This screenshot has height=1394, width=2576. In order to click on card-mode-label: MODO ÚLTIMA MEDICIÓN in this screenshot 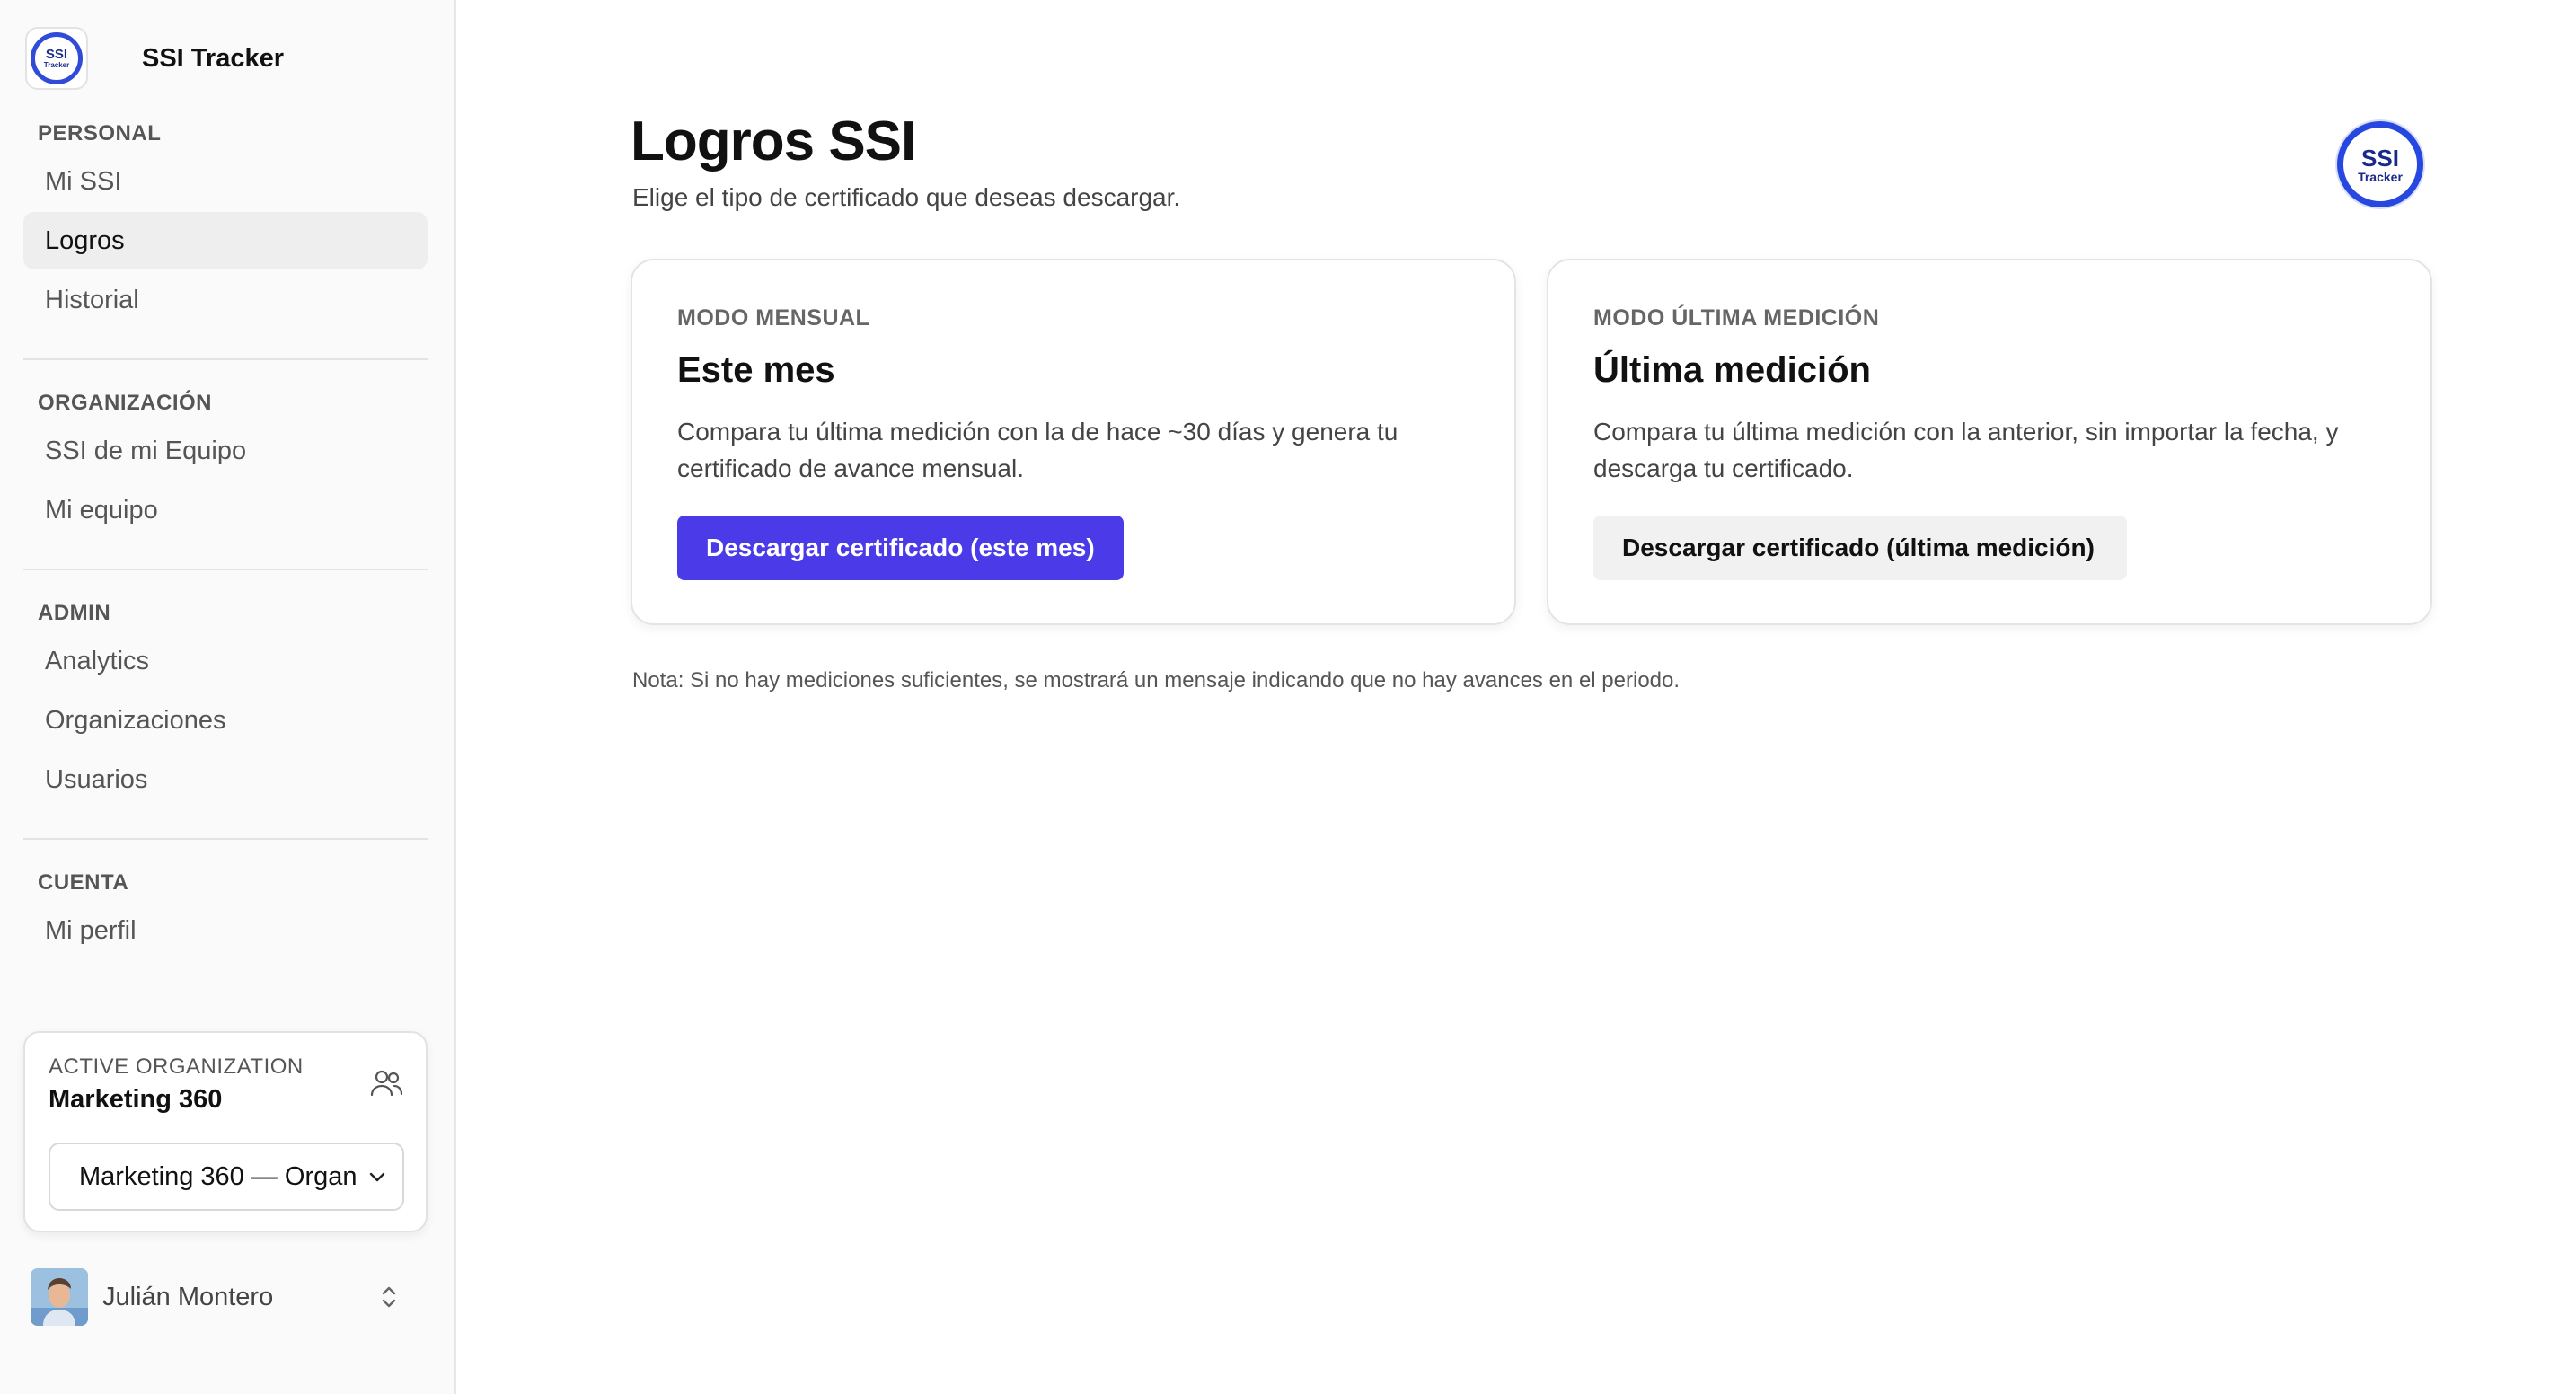, I will do `click(1736, 318)`.